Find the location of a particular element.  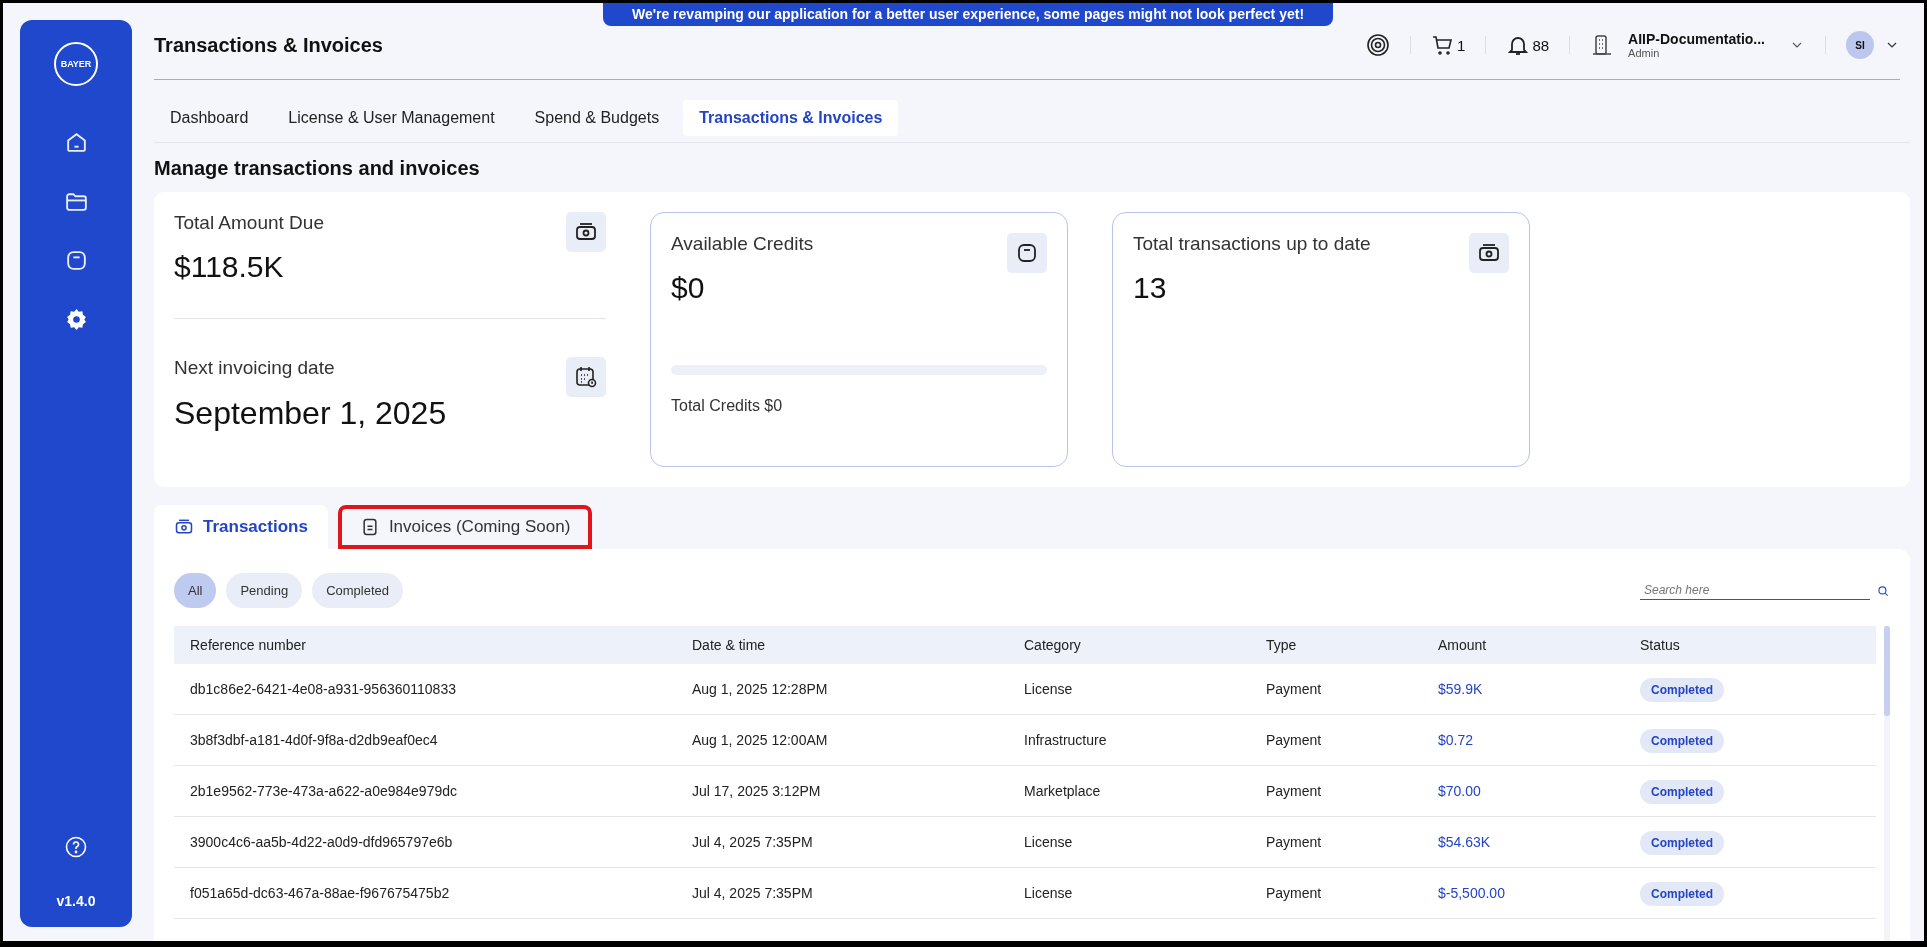

stat-value: 13 is located at coordinates (1150, 288).